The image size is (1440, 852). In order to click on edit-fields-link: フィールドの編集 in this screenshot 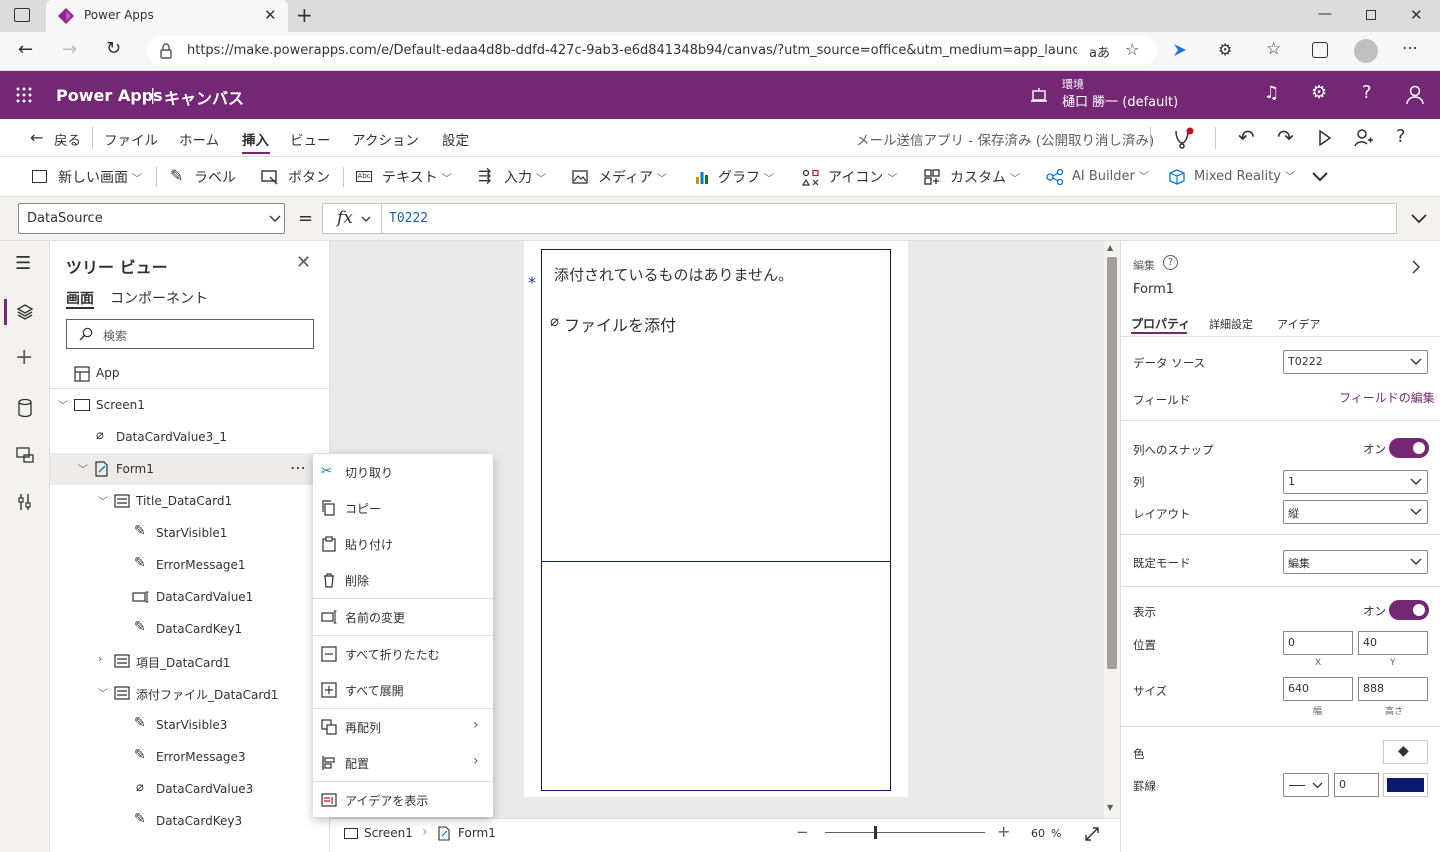, I will do `click(1387, 397)`.